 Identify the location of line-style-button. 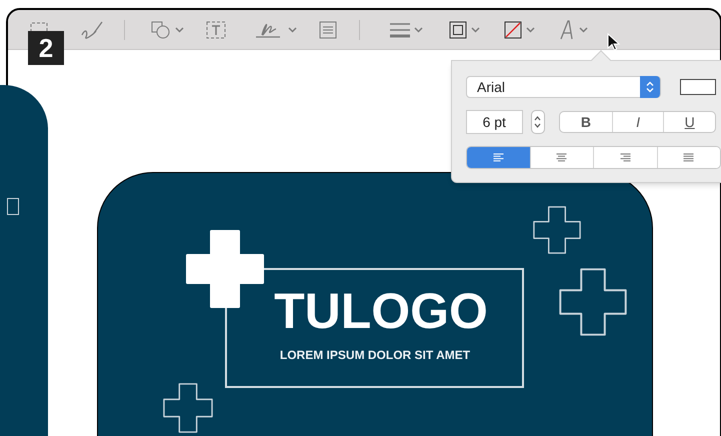
(406, 30).